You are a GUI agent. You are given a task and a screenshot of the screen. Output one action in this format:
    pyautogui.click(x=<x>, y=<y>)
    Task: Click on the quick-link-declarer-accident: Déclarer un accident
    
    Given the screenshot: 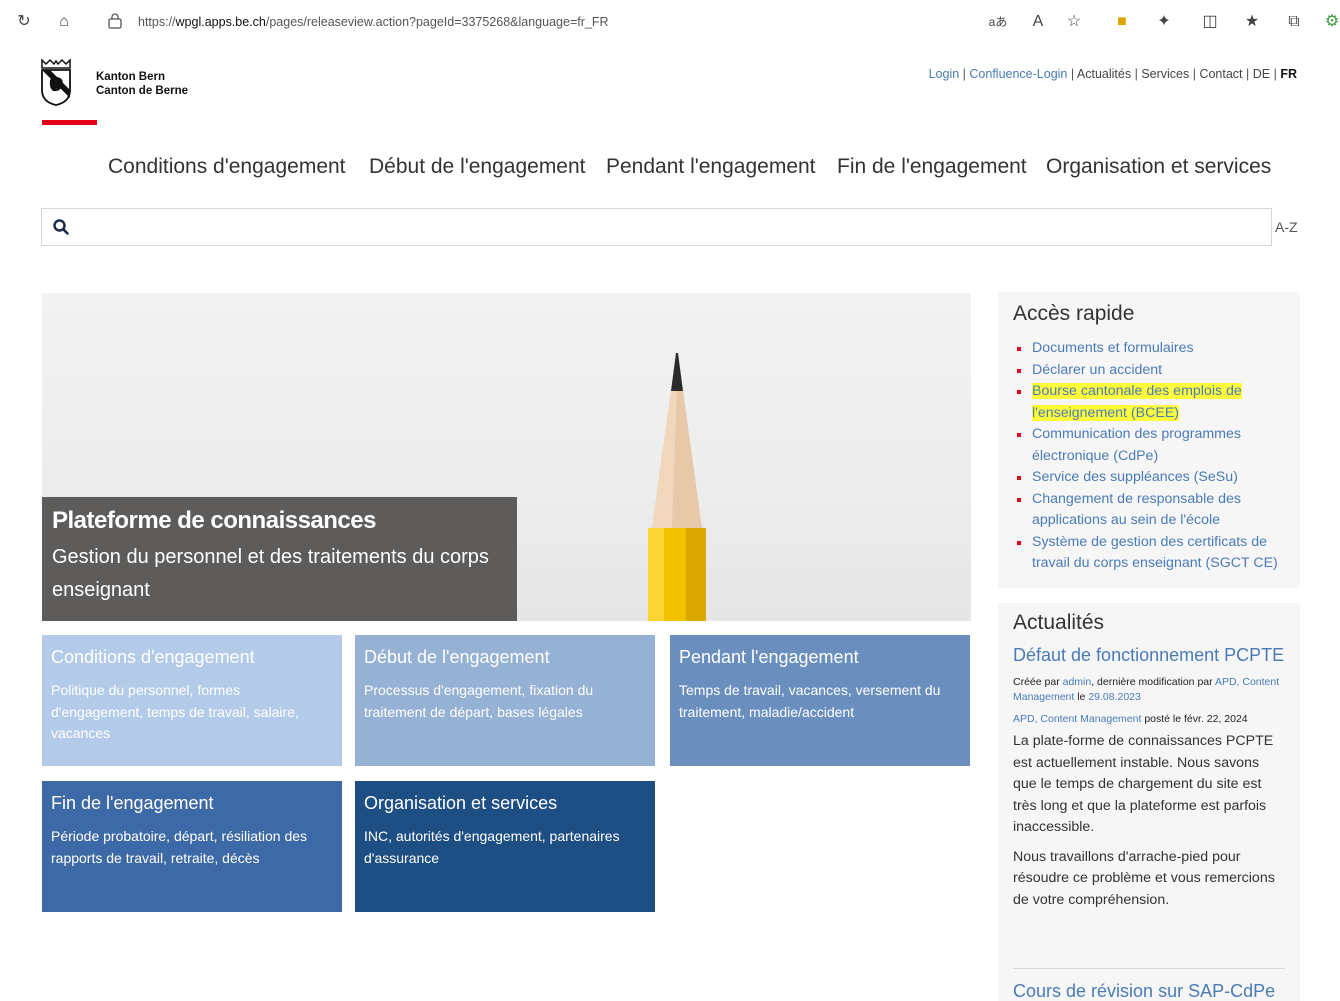 What is the action you would take?
    pyautogui.click(x=1149, y=371)
    